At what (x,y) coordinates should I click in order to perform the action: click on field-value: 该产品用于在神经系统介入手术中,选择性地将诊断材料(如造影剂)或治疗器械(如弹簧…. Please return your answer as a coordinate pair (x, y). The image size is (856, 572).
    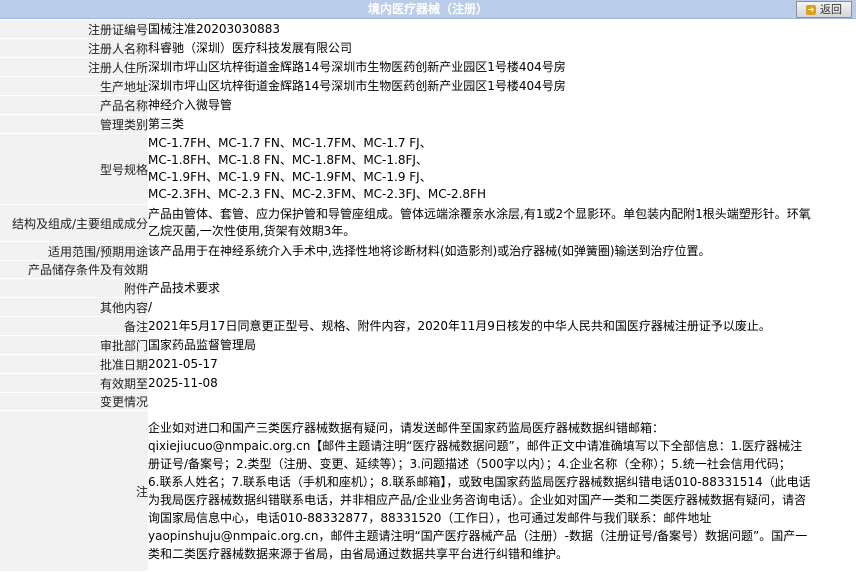
    Looking at the image, I should click on (502, 251).